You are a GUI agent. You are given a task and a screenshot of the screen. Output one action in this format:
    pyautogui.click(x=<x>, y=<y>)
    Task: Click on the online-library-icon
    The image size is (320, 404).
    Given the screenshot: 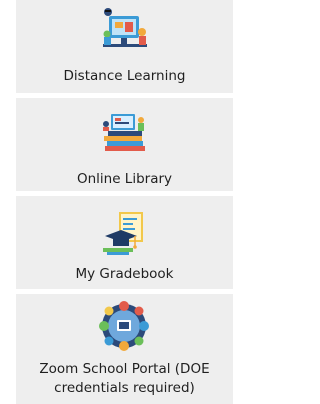 What is the action you would take?
    pyautogui.click(x=124, y=132)
    